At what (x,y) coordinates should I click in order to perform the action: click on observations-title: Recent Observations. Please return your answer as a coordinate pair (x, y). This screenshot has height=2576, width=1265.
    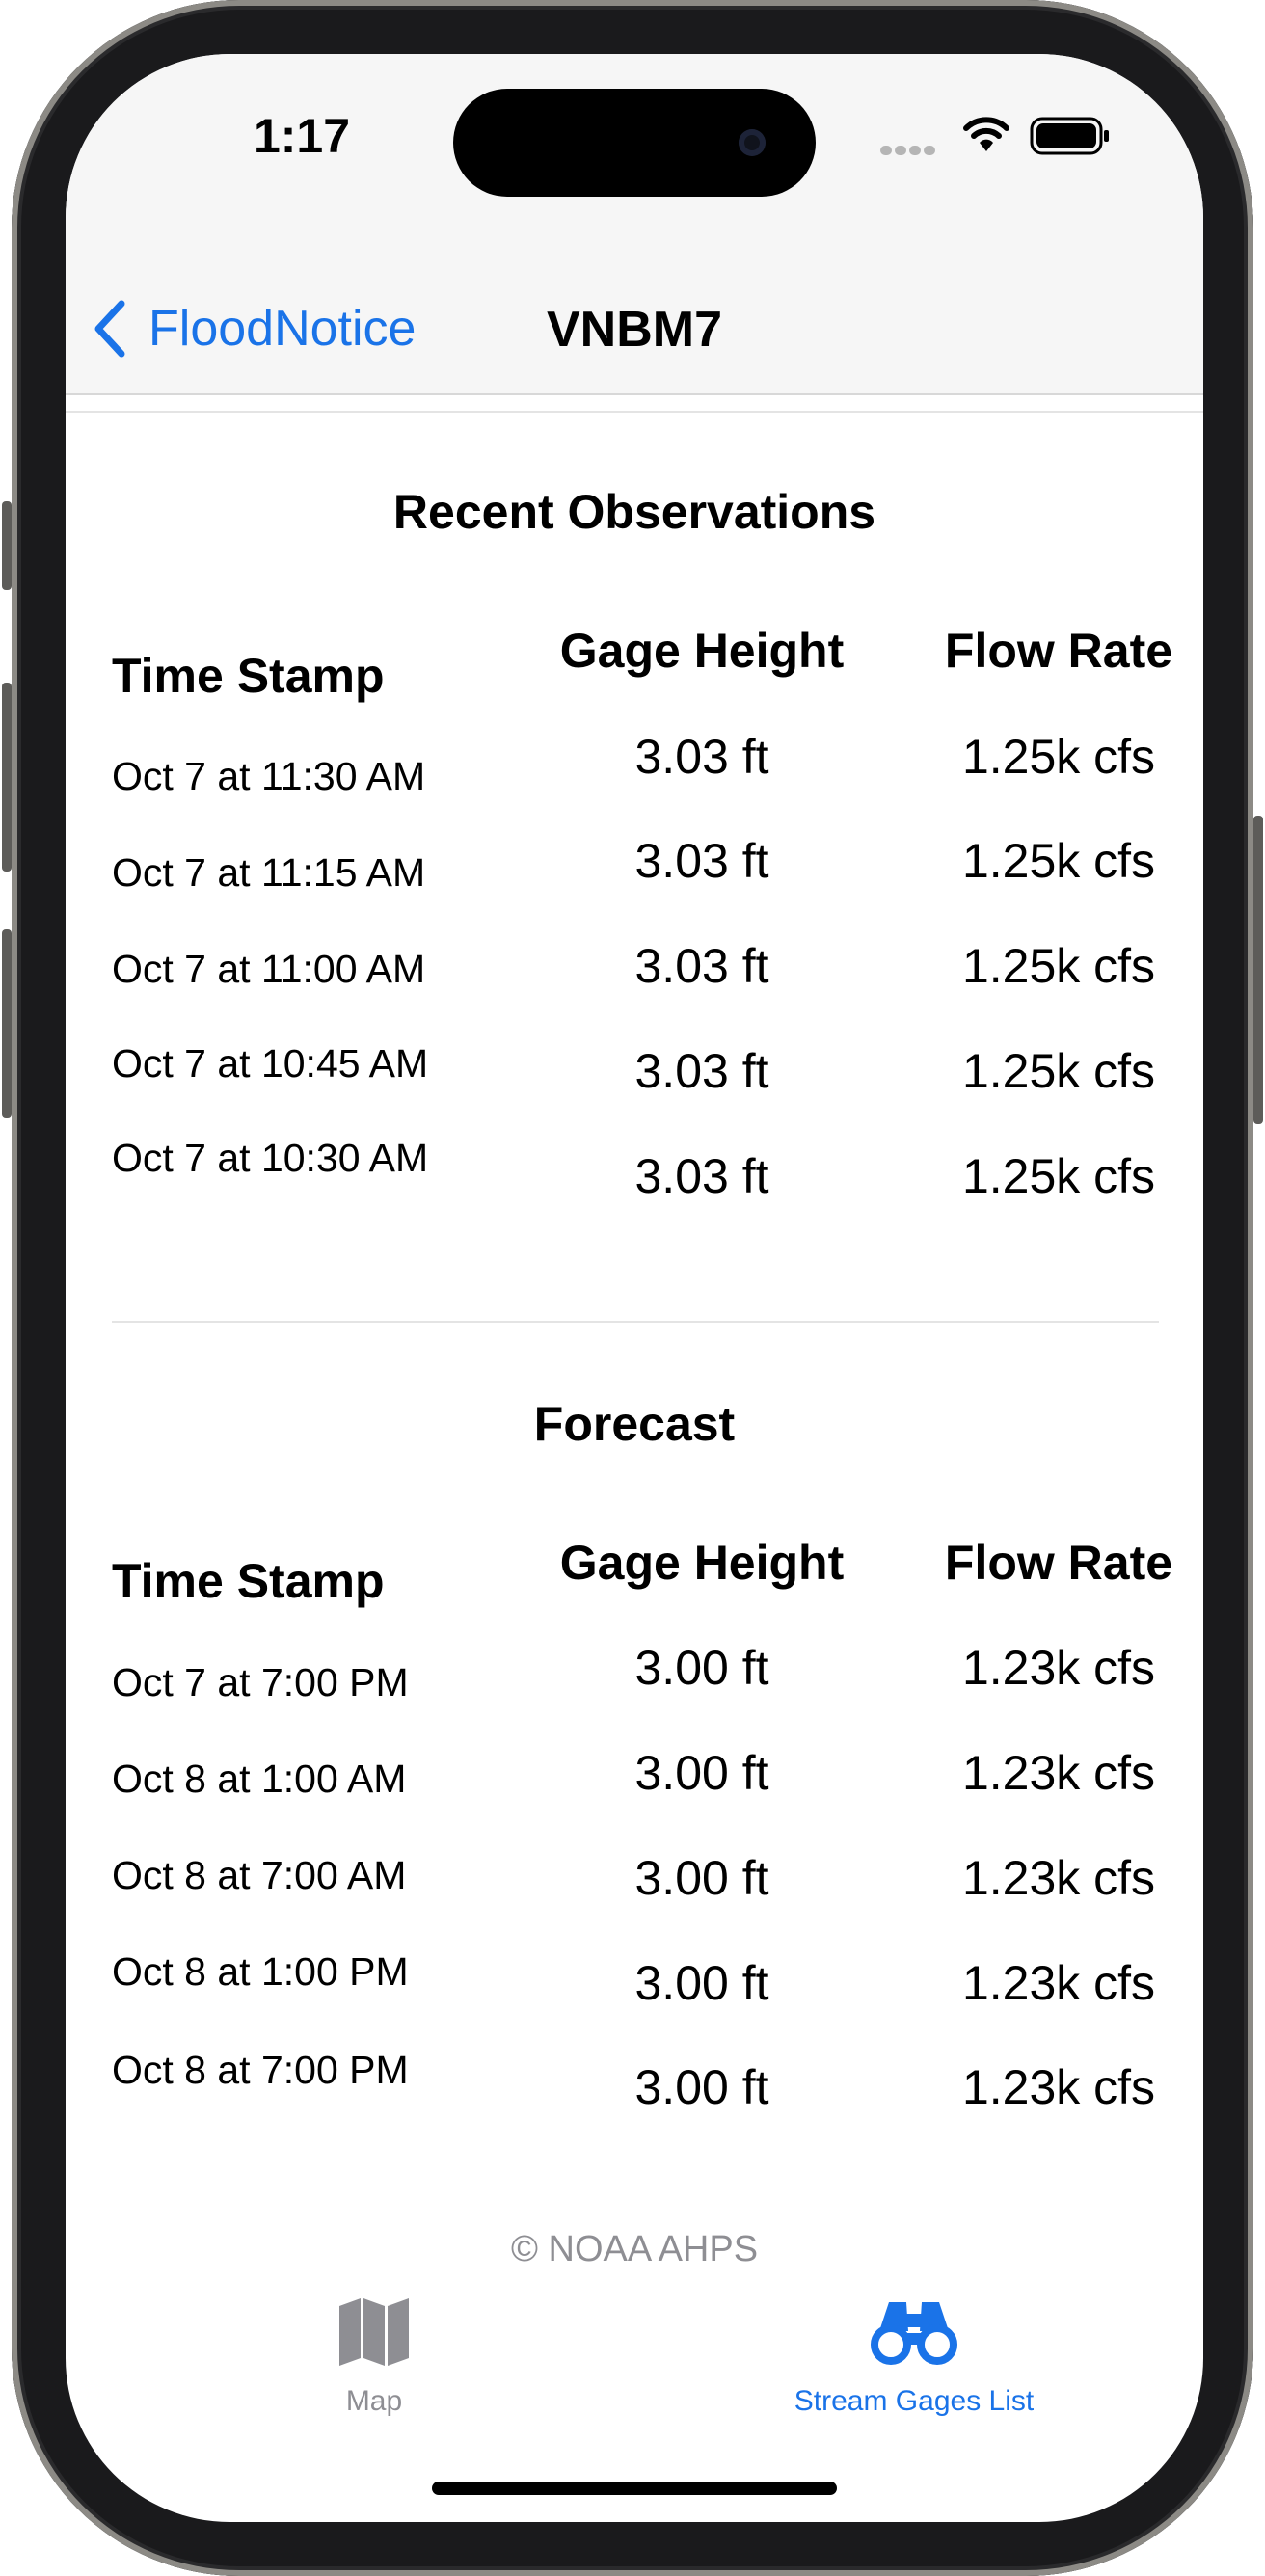
    Looking at the image, I should click on (634, 512).